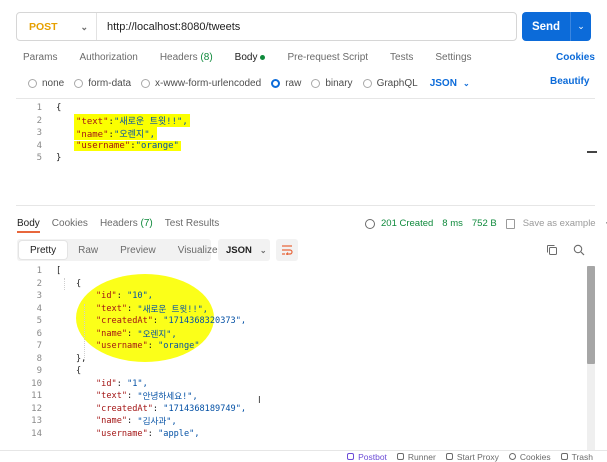 This screenshot has height=462, width=607. I want to click on tab-body-label: Body, so click(246, 57).